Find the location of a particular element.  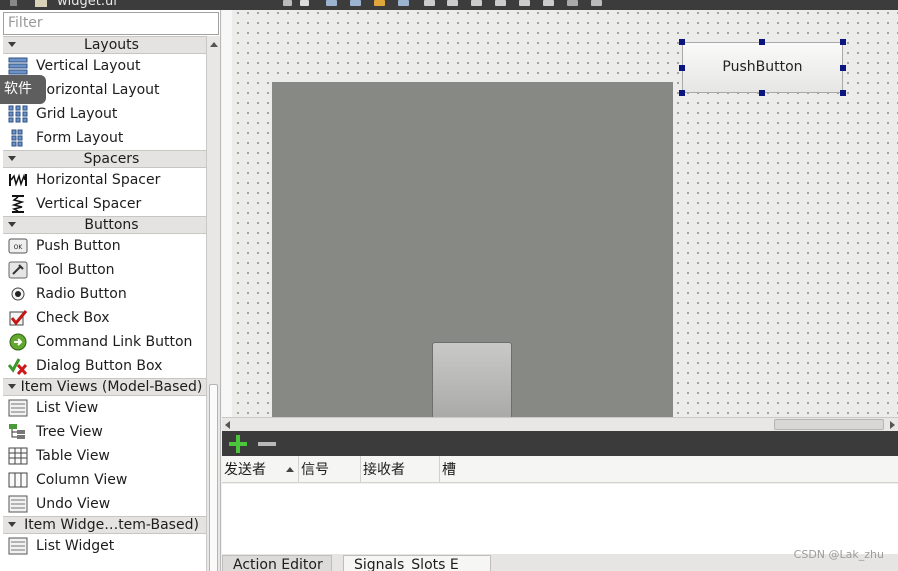

widget-item: Command Link Button is located at coordinates (104, 342).